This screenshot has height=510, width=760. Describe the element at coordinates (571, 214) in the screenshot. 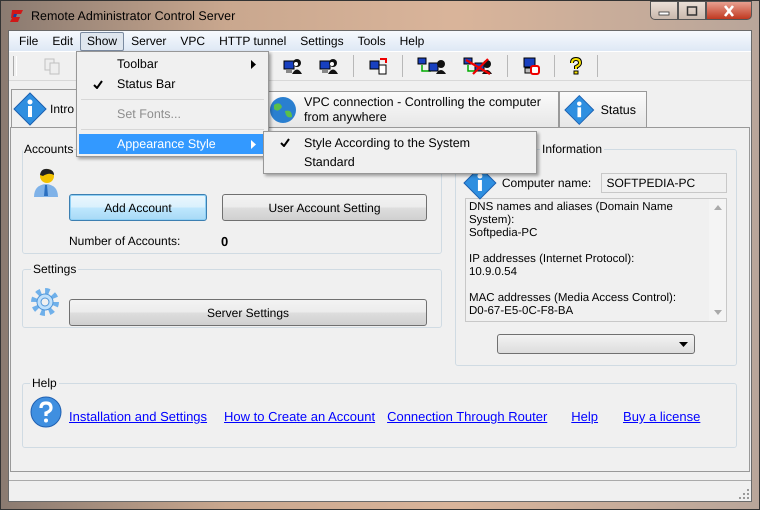

I see `details-heading: DNS names and aliases (Domain Name System):` at that location.